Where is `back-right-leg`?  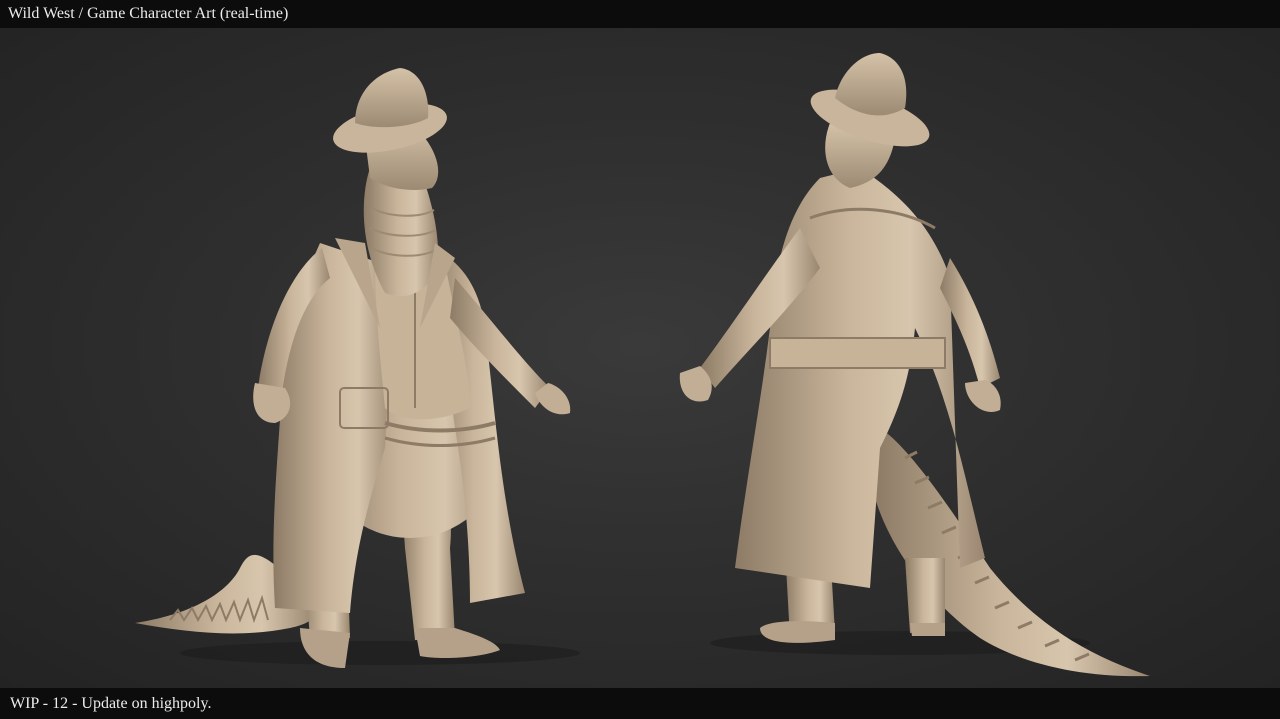
back-right-leg is located at coordinates (925, 595).